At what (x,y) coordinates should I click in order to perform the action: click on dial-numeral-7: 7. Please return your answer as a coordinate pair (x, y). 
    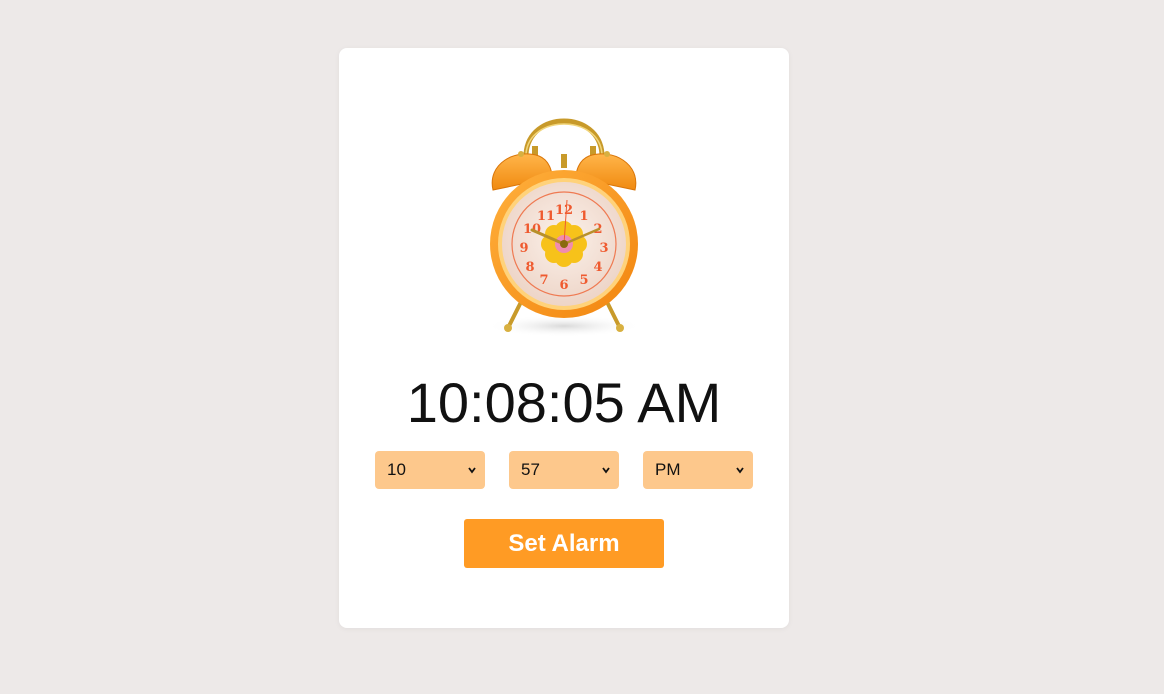
    Looking at the image, I should click on (543, 280).